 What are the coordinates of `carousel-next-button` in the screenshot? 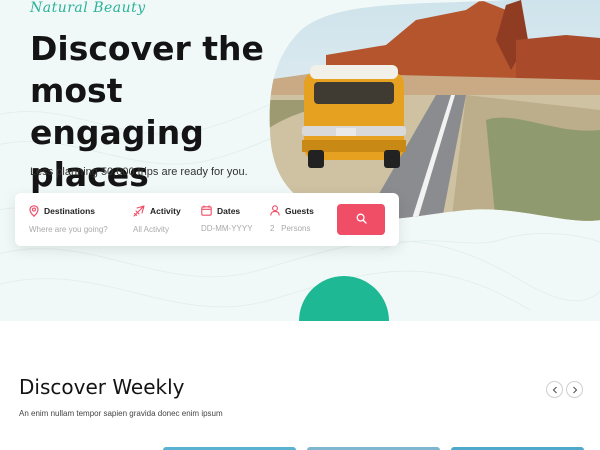 It's located at (574, 389).